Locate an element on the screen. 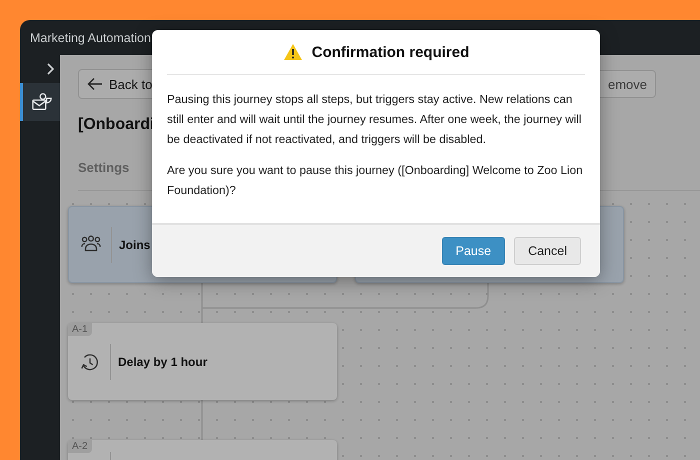  step-label: Delay by 1 hour is located at coordinates (163, 361).